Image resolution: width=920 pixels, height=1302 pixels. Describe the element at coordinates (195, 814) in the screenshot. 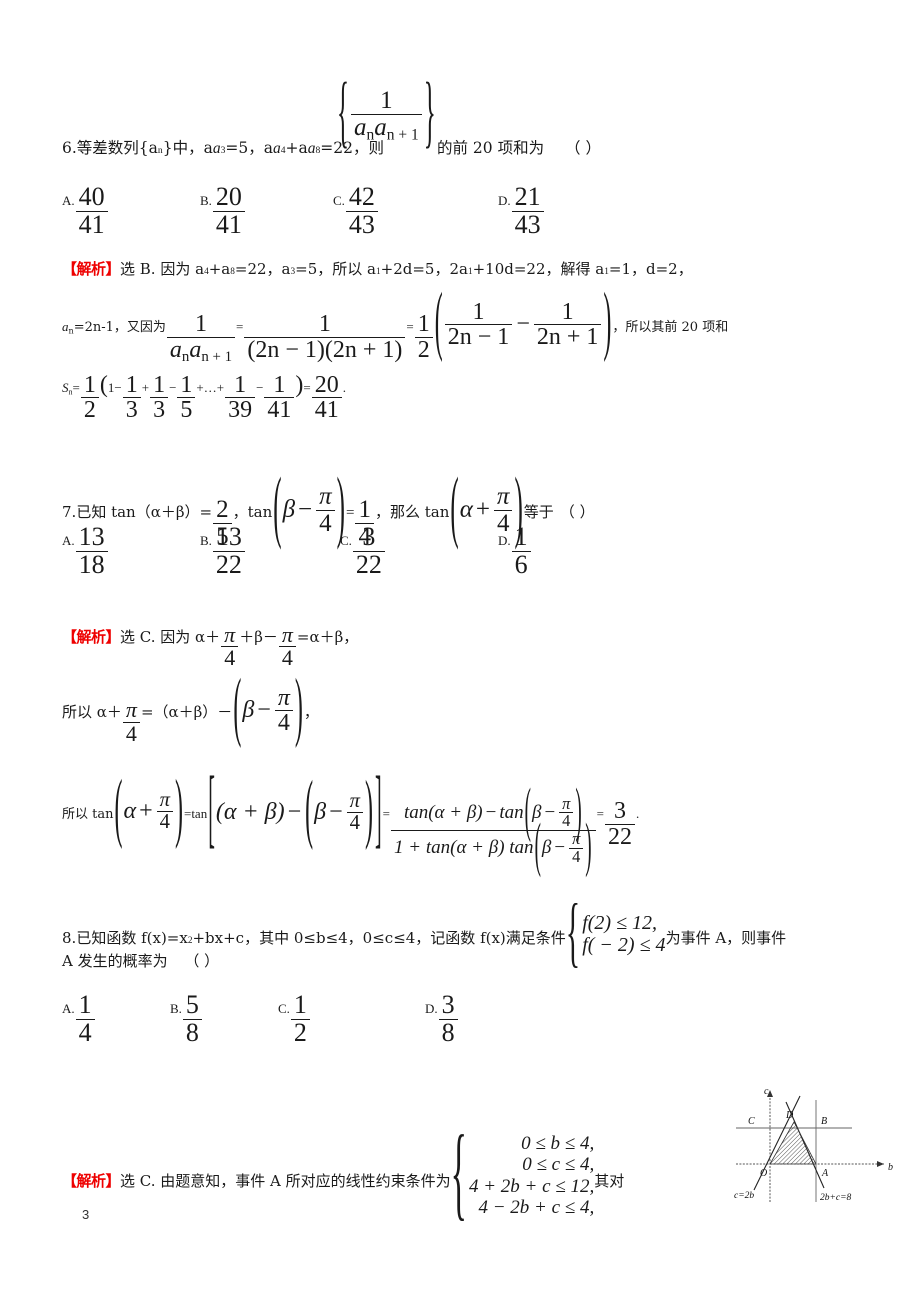

I see `equals-tan: =tan` at that location.